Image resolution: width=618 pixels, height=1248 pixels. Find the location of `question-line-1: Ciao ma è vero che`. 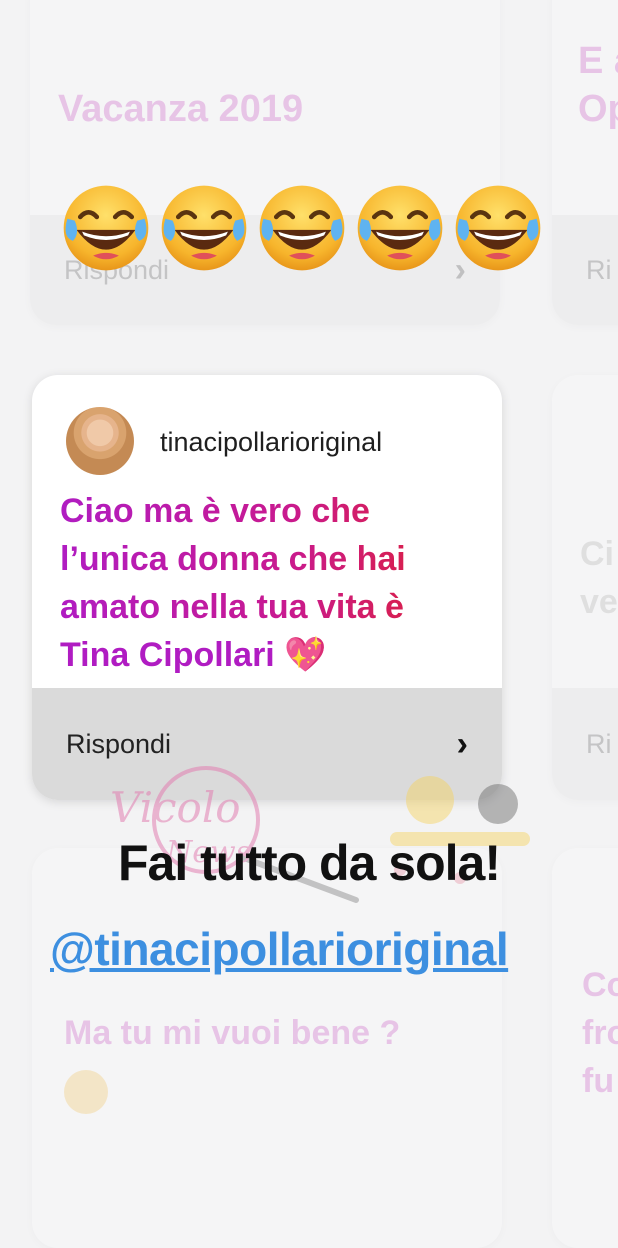

question-line-1: Ciao ma è vero che is located at coordinates (269, 511).